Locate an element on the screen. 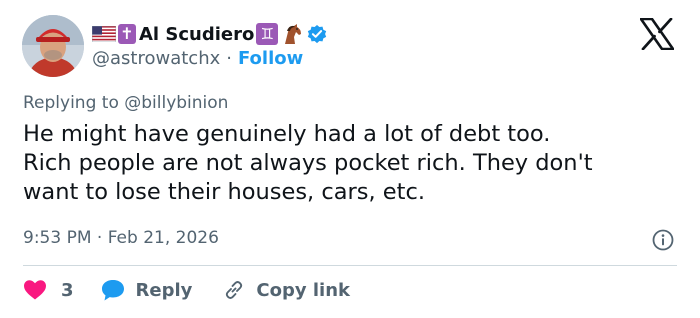 This screenshot has width=700, height=318. action-bar: 3 Reply Copy link is located at coordinates (186, 290).